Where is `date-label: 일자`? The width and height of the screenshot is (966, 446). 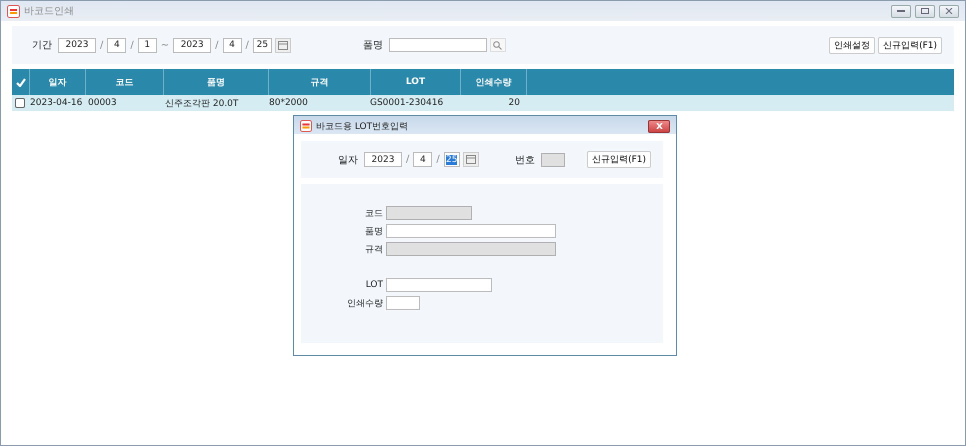
date-label: 일자 is located at coordinates (348, 160).